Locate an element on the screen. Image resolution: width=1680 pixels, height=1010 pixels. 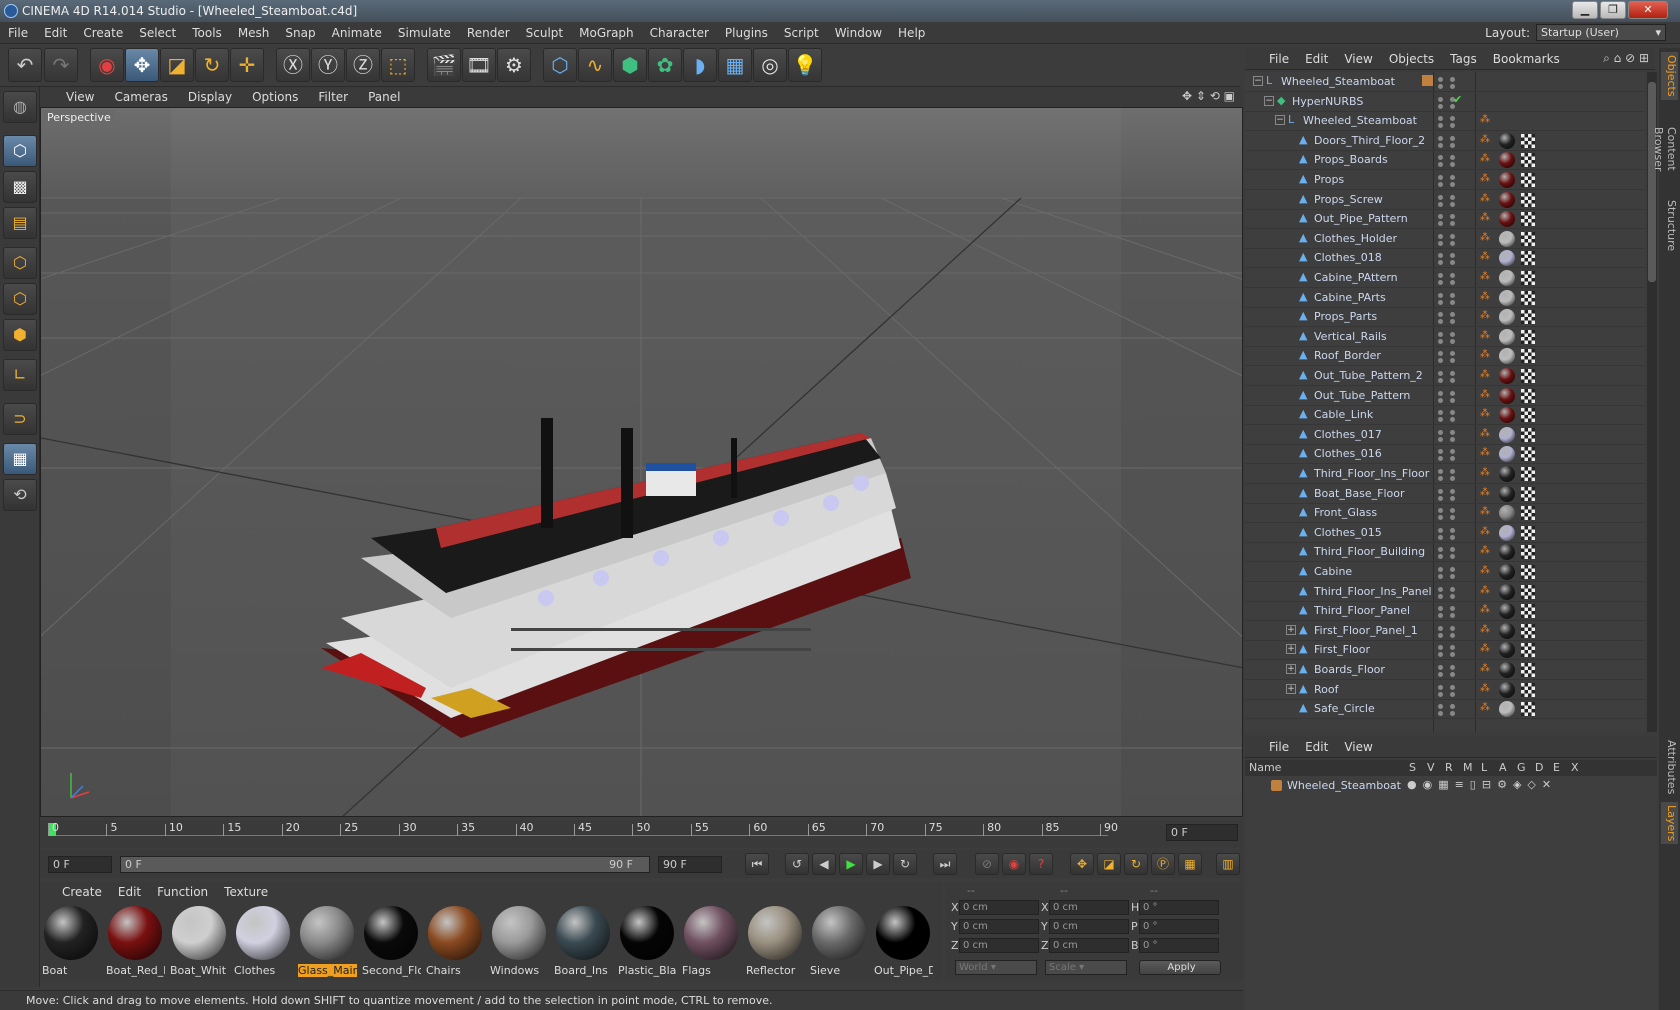
layer-col-g: G is located at coordinates (1521, 767).